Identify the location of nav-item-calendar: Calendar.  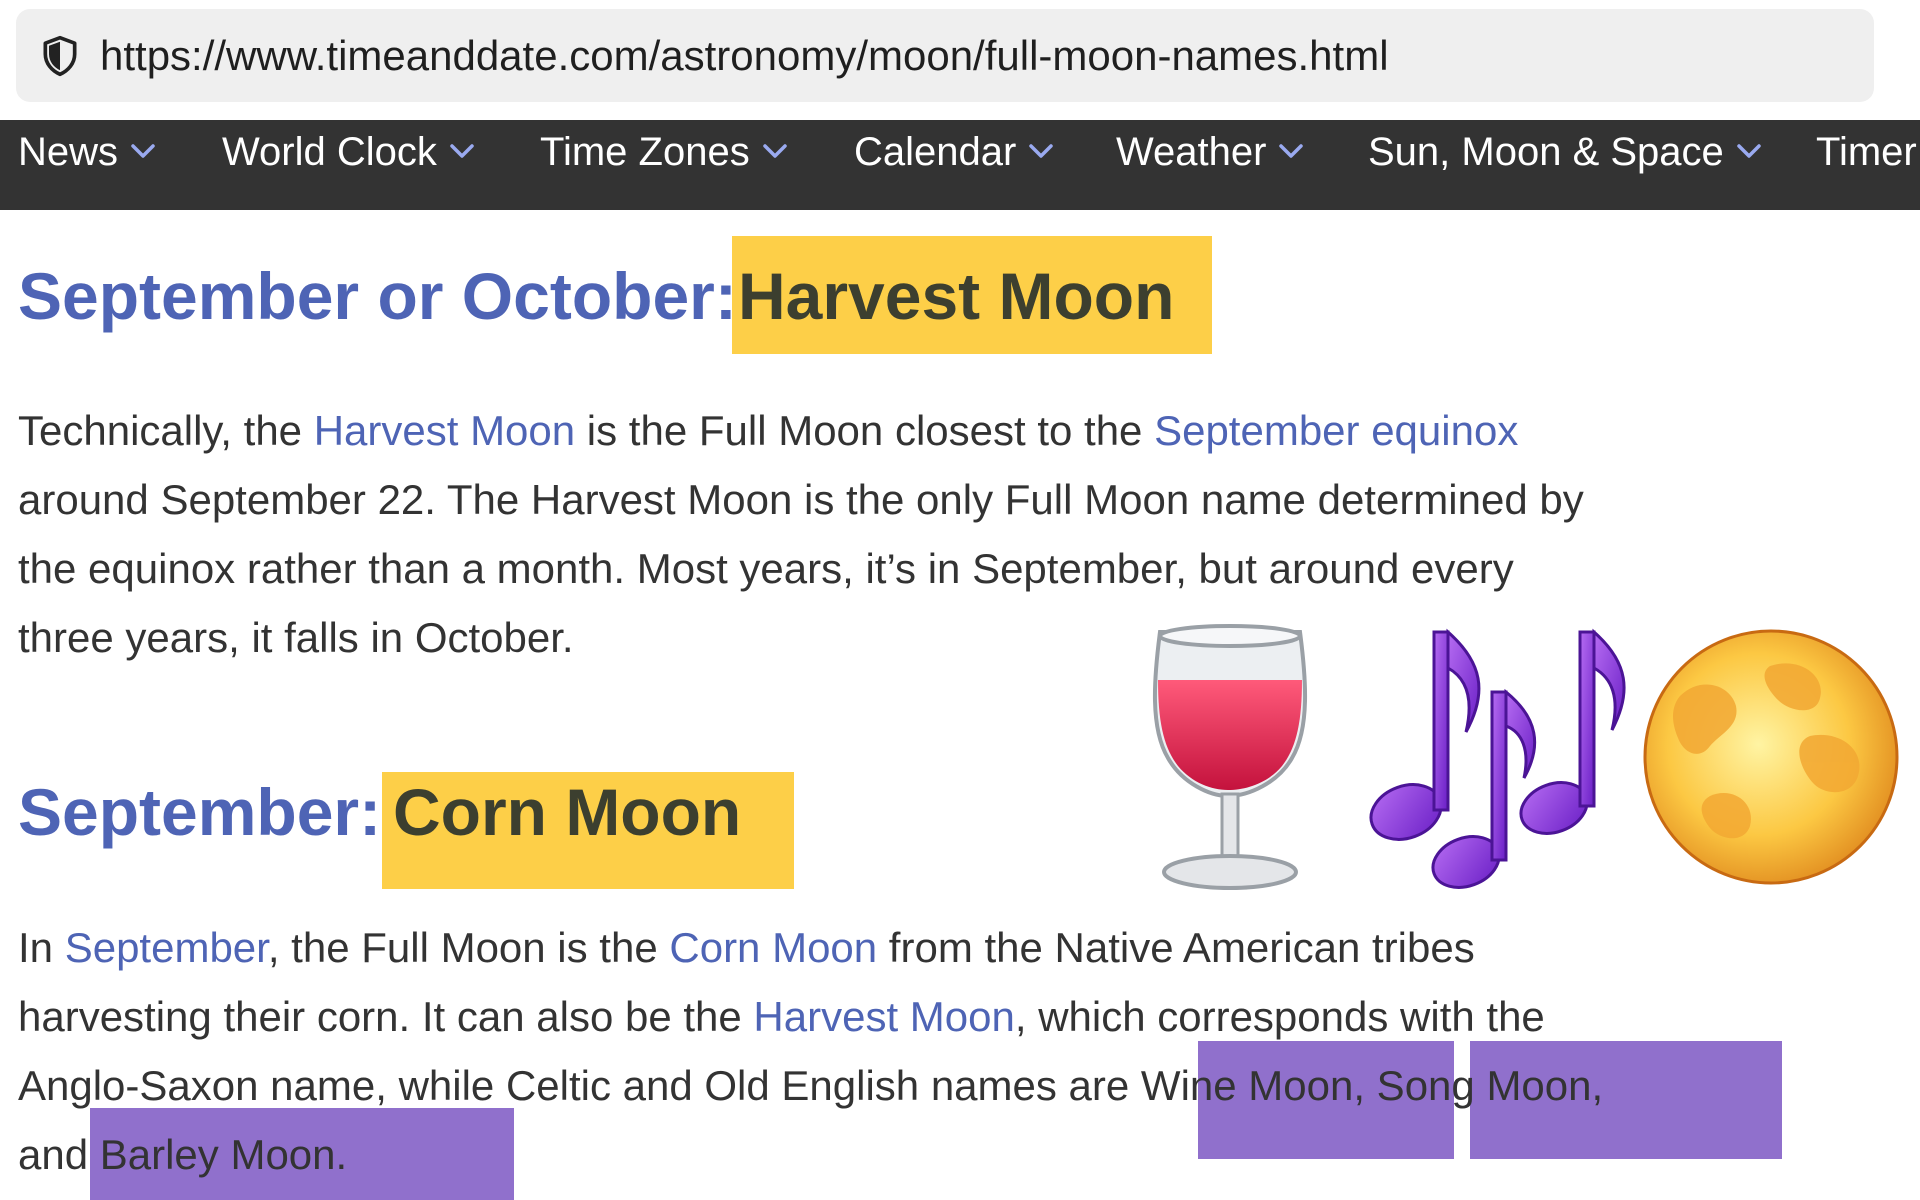
(954, 165).